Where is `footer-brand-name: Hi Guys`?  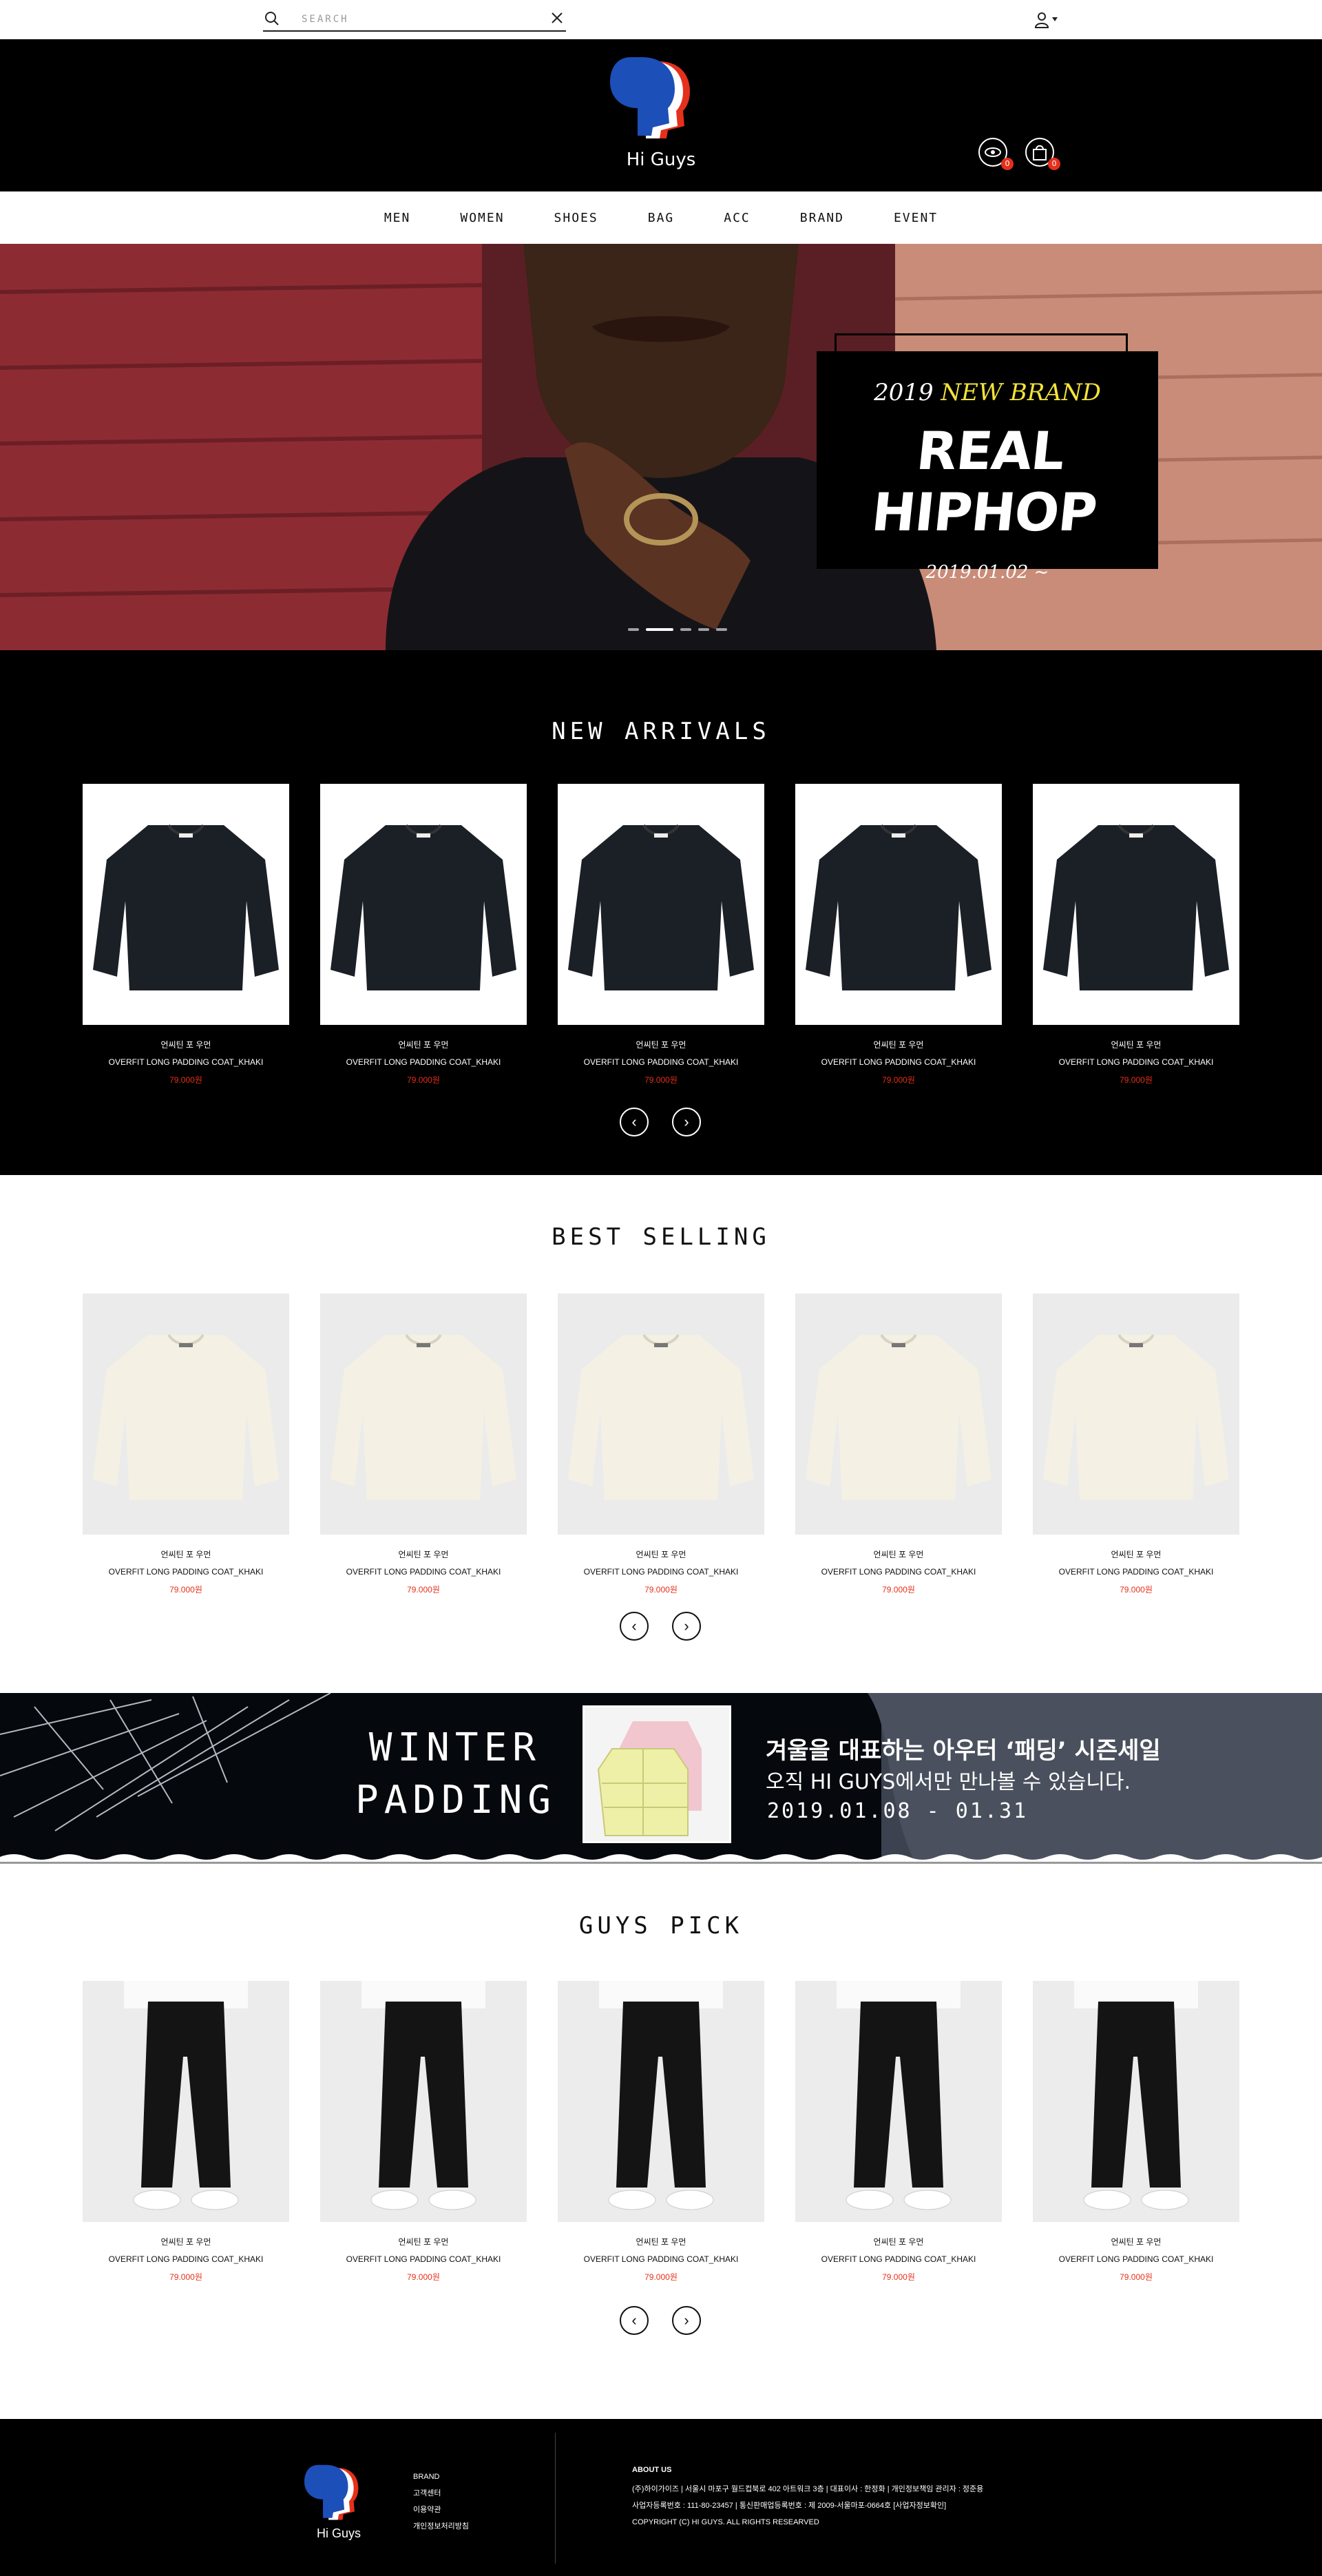 footer-brand-name: Hi Guys is located at coordinates (338, 2533).